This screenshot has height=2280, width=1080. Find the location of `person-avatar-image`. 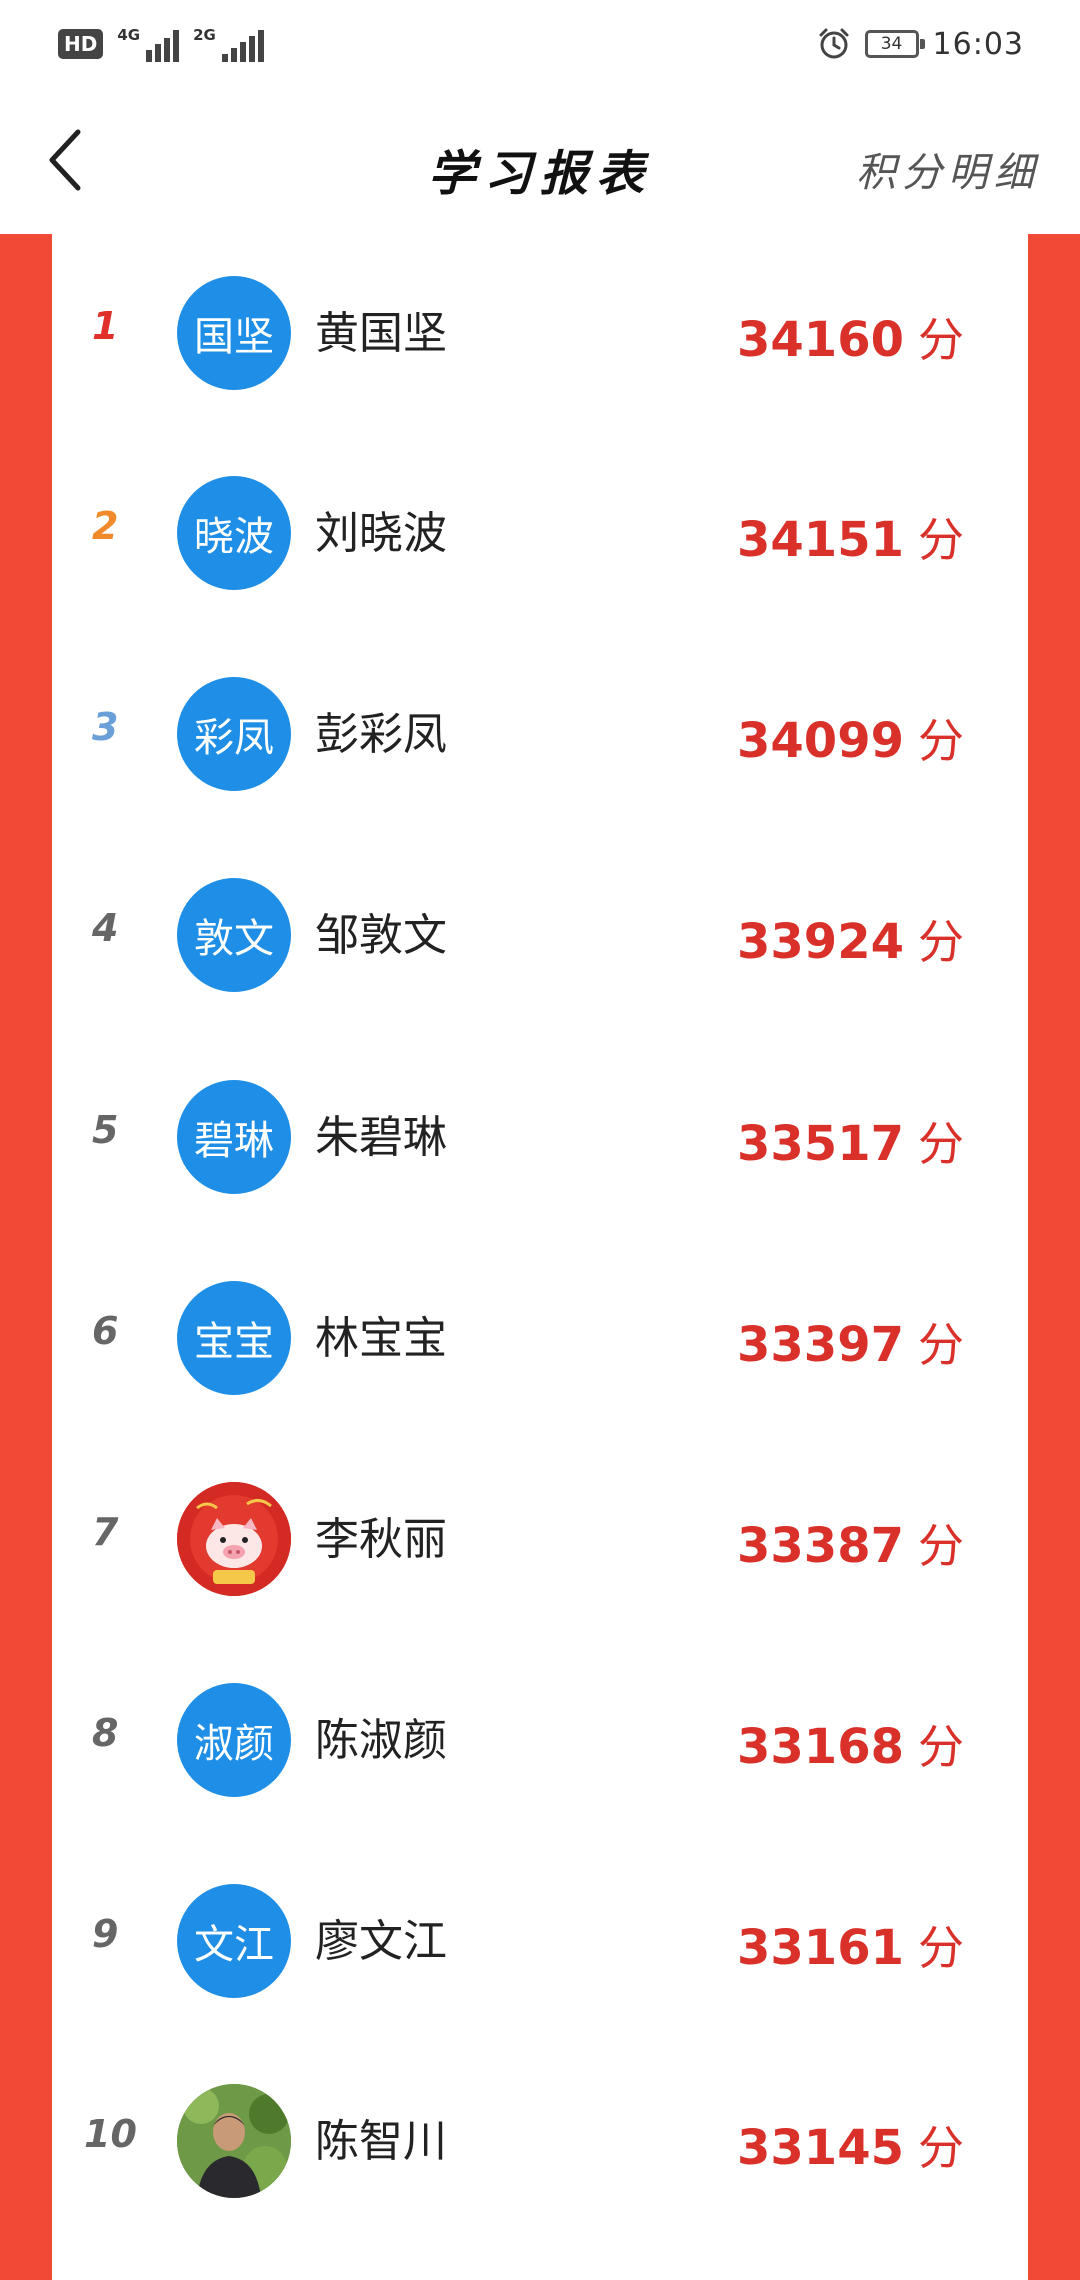

person-avatar-image is located at coordinates (234, 2141).